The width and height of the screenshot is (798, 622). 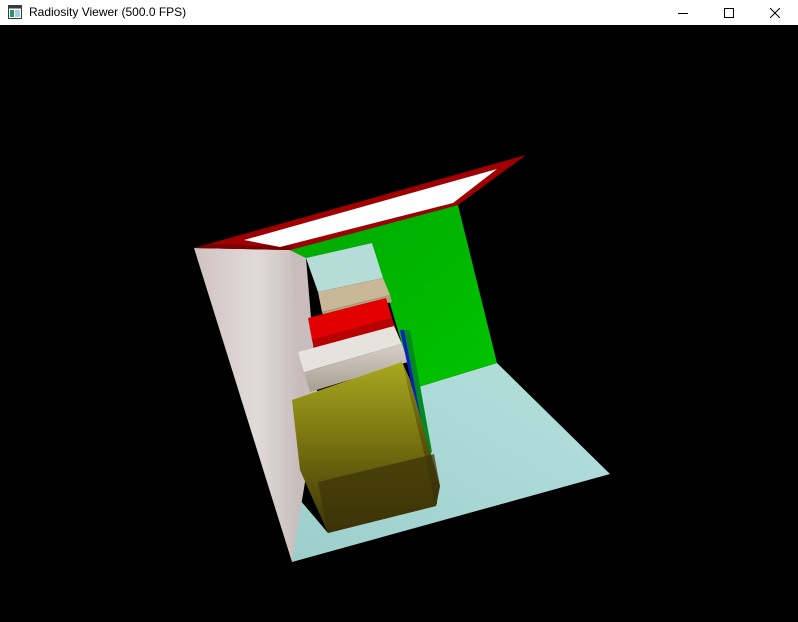 What do you see at coordinates (15, 12) in the screenshot?
I see `app-window-icon` at bounding box center [15, 12].